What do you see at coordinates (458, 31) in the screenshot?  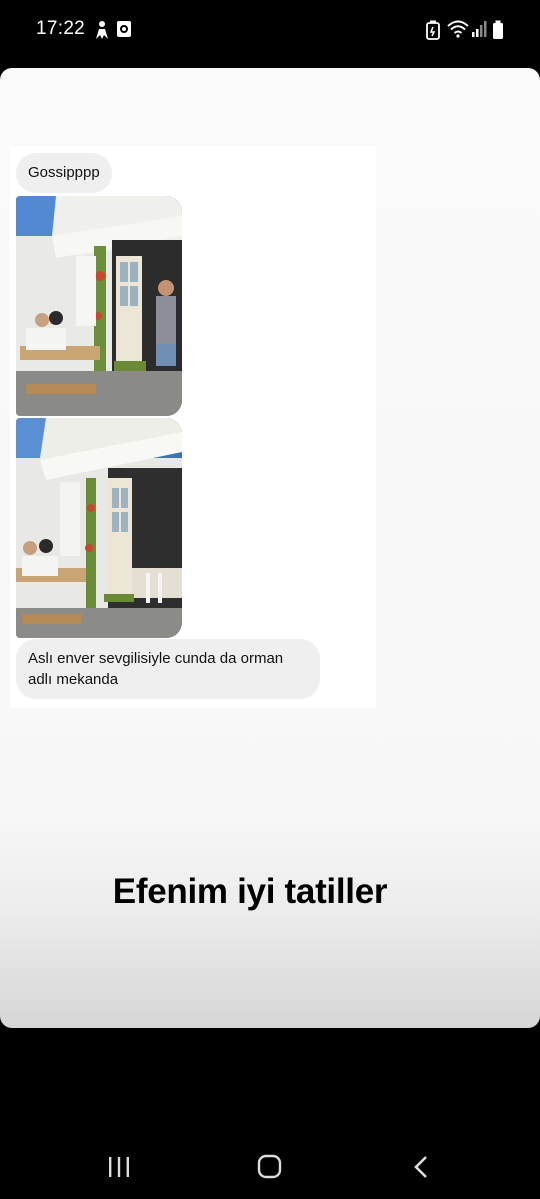 I see `wifi-icon` at bounding box center [458, 31].